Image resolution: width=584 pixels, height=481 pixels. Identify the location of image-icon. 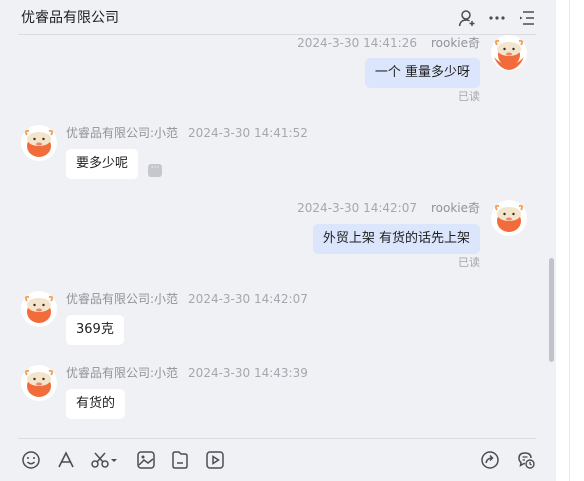
(146, 460).